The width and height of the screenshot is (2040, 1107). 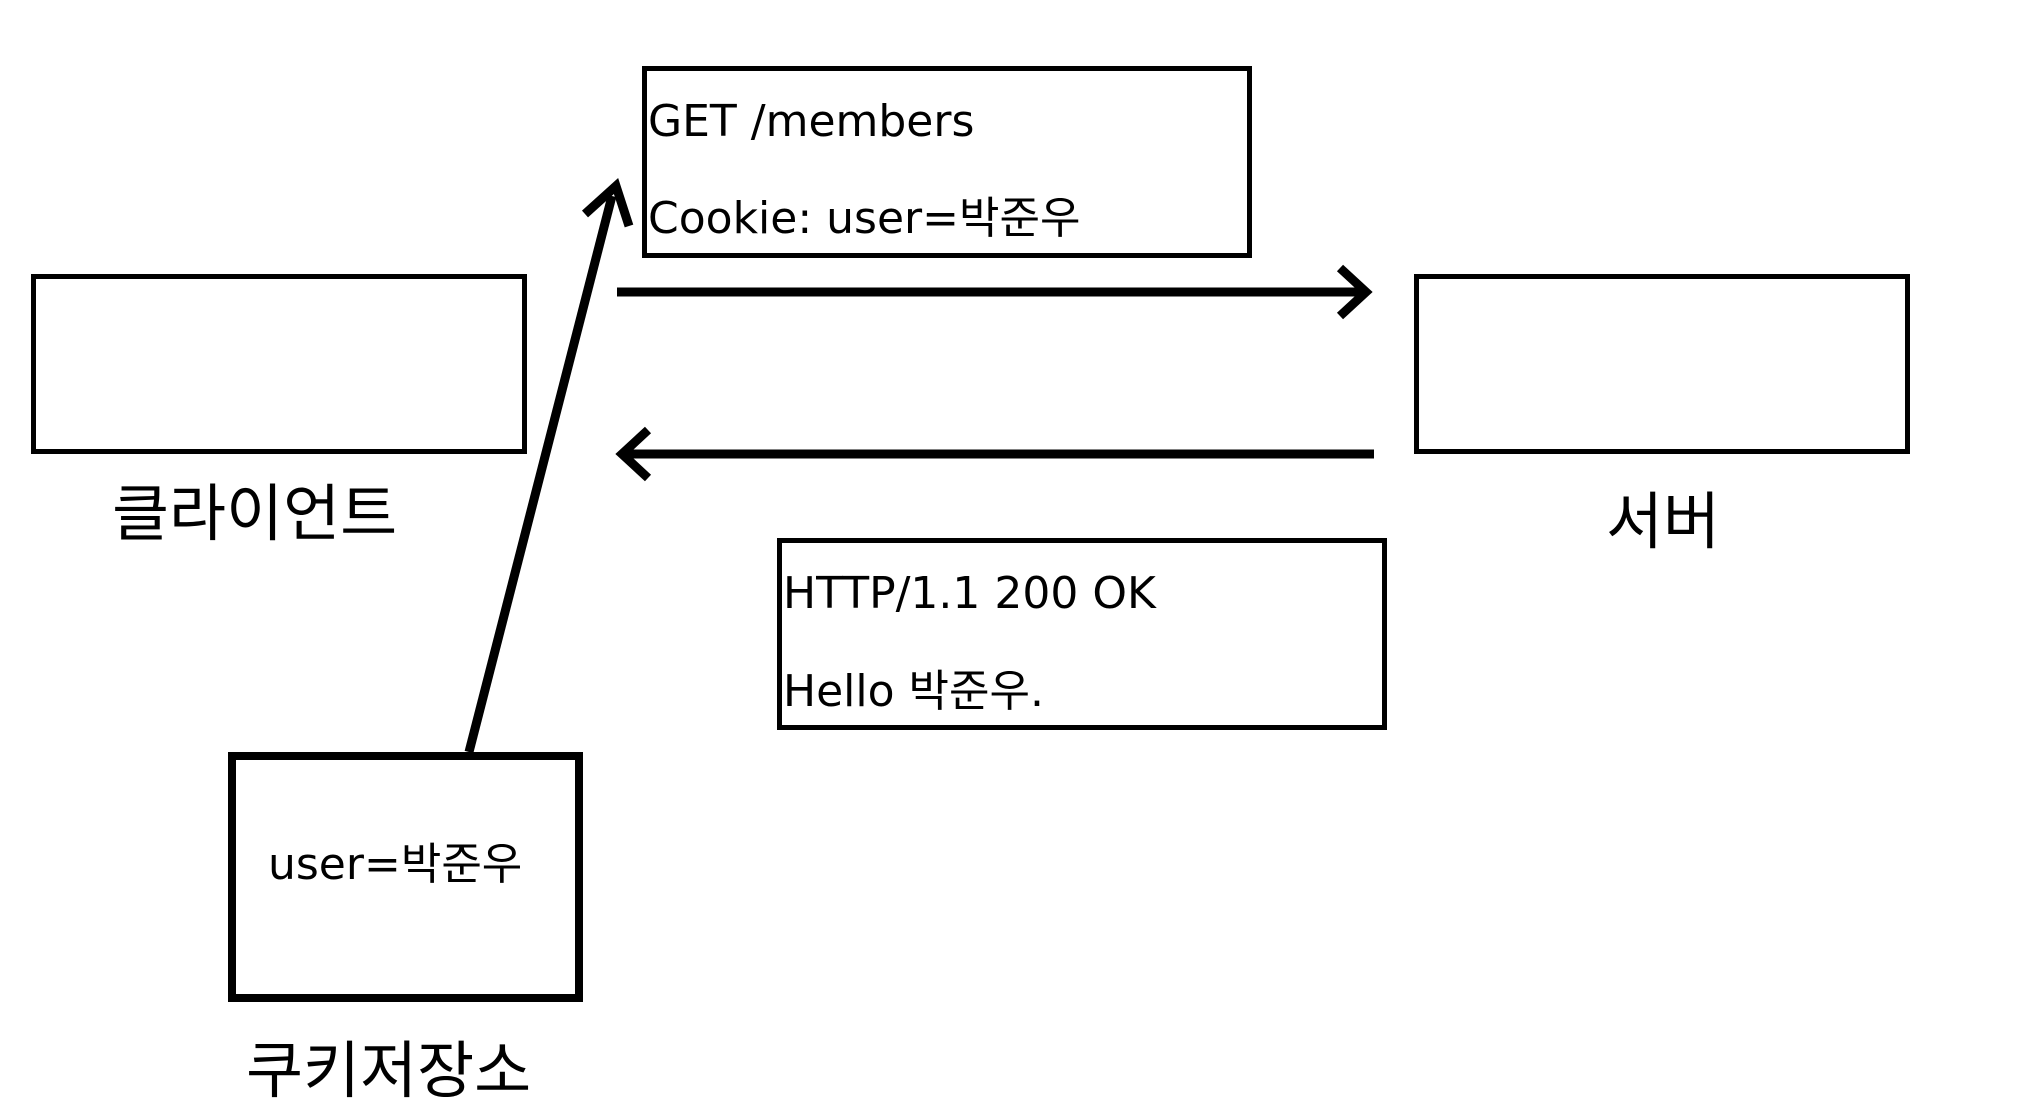 I want to click on cookie-to-request-arrow, so click(x=549, y=466).